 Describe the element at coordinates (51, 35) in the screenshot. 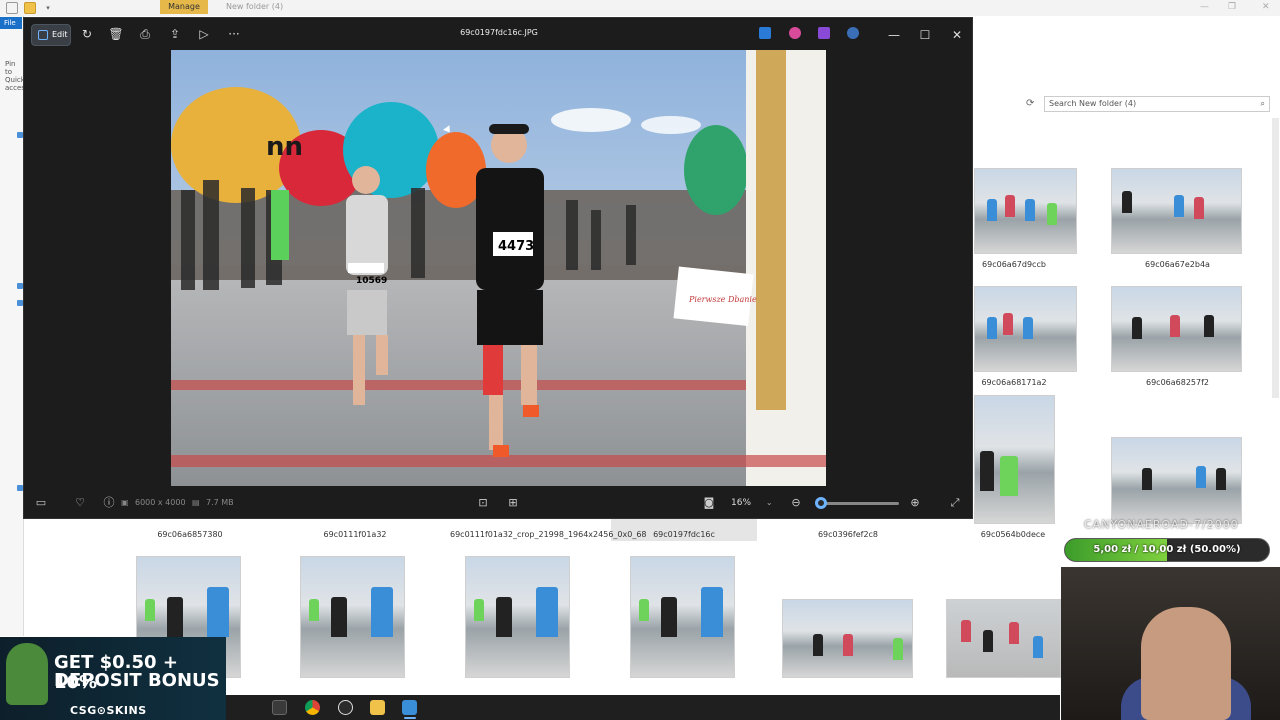

I see `edit-button: Edit` at that location.